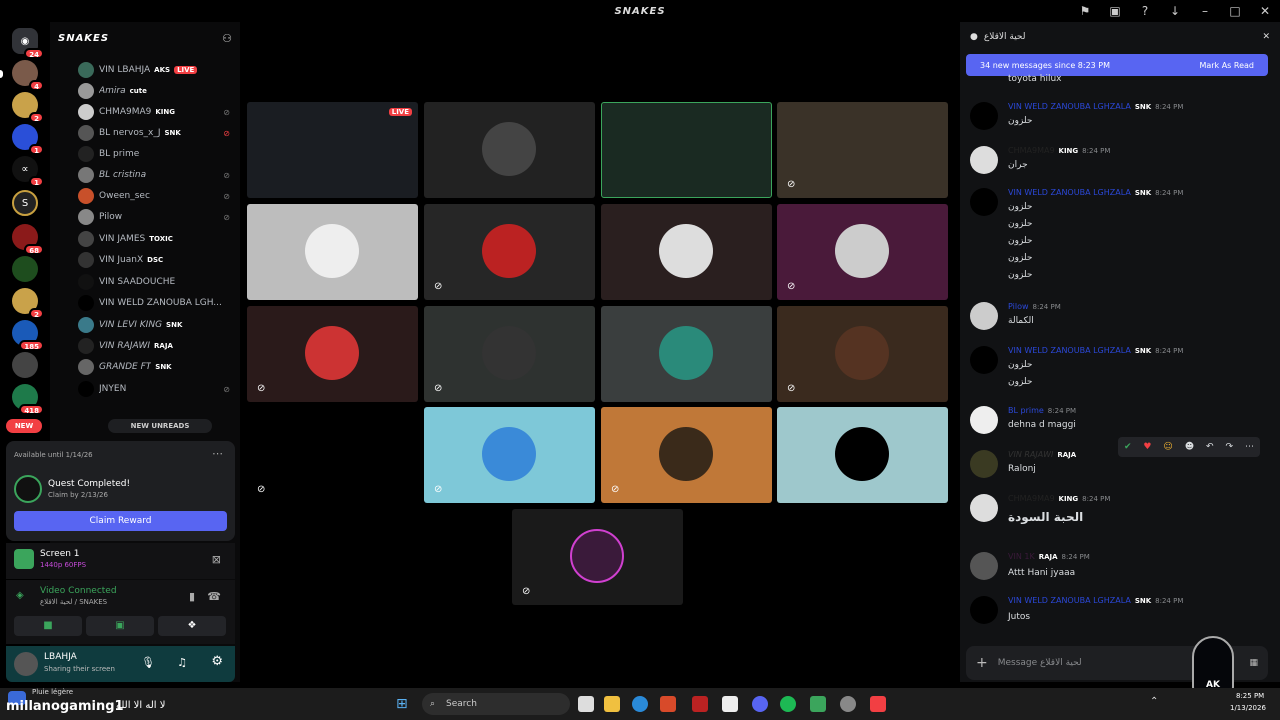 Image resolution: width=1280 pixels, height=720 pixels. What do you see at coordinates (1230, 447) in the screenshot?
I see `forward-icon: ↷` at bounding box center [1230, 447].